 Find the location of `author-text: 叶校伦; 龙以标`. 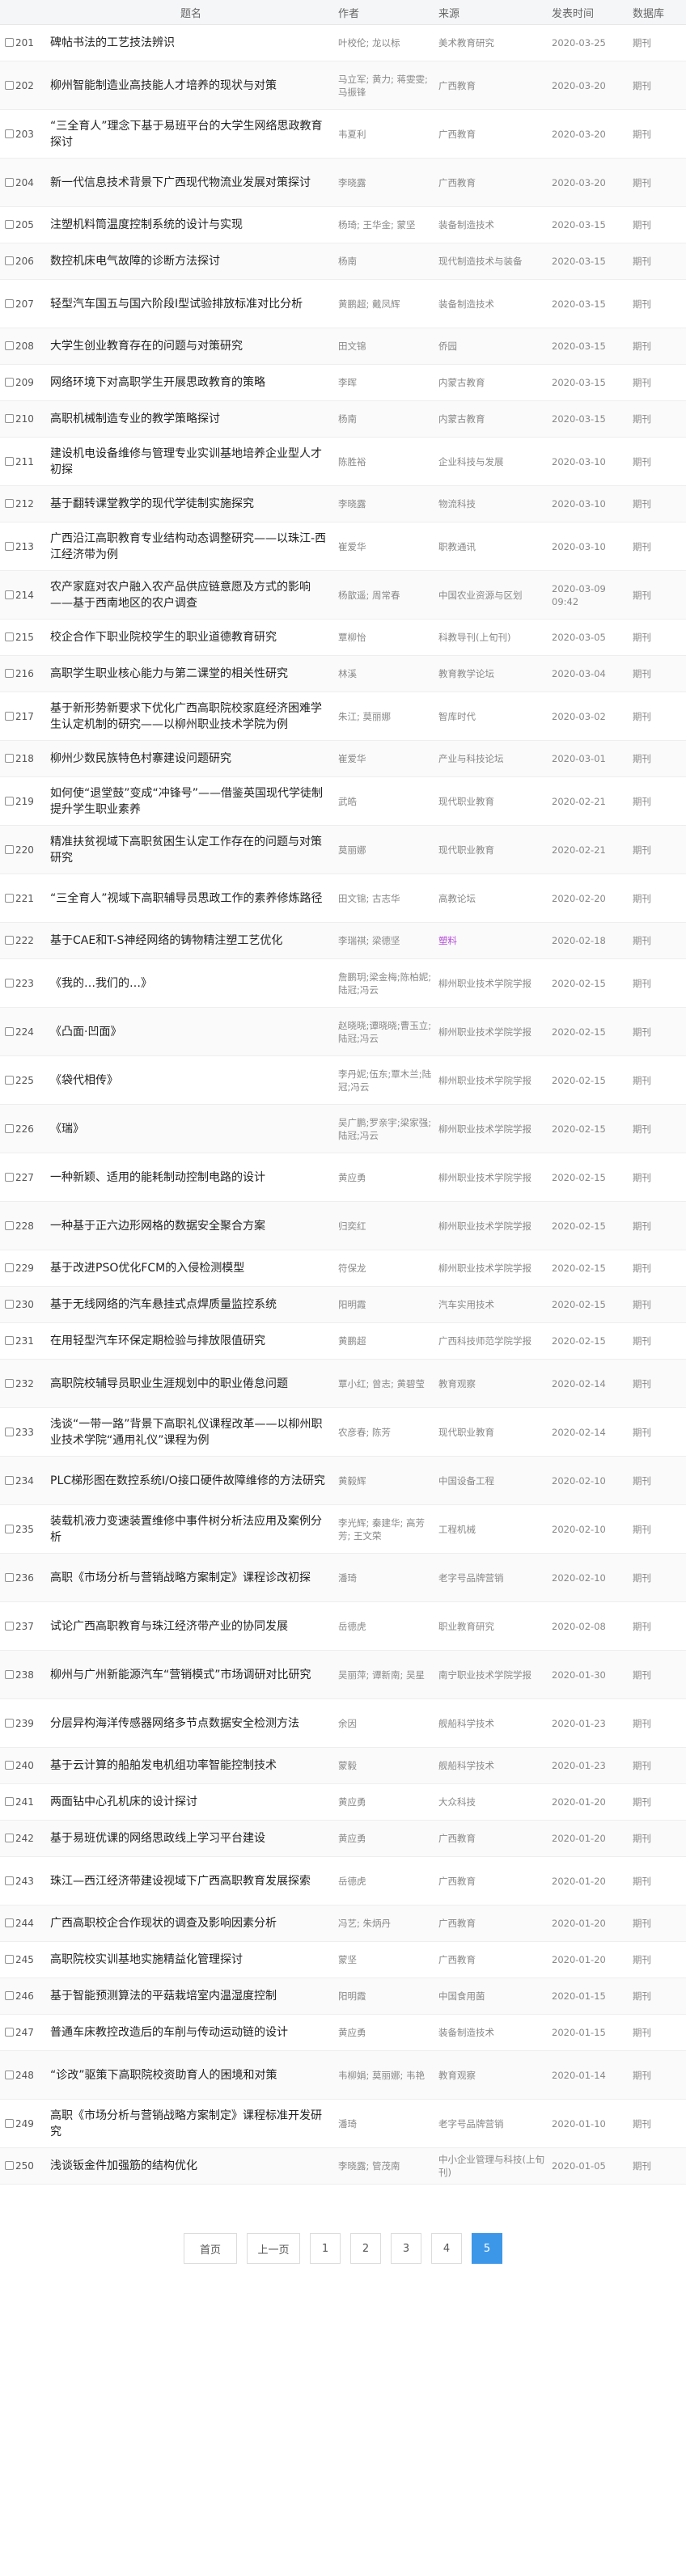

author-text: 叶校伦; 龙以标 is located at coordinates (385, 43).